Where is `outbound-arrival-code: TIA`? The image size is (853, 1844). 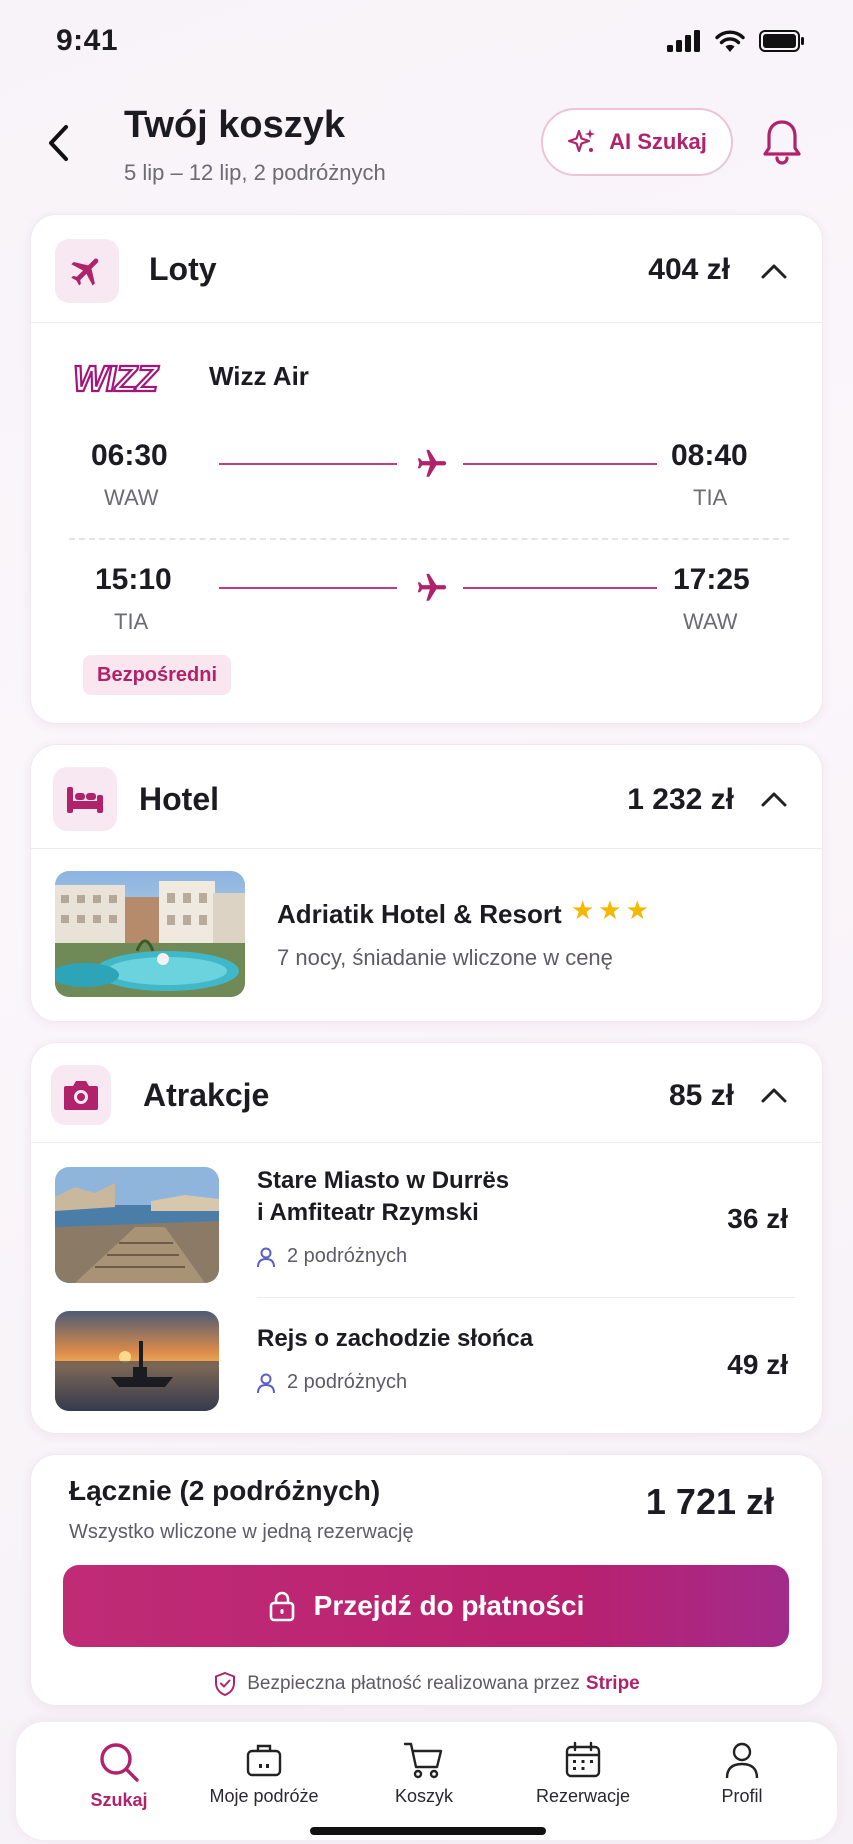 outbound-arrival-code: TIA is located at coordinates (710, 497).